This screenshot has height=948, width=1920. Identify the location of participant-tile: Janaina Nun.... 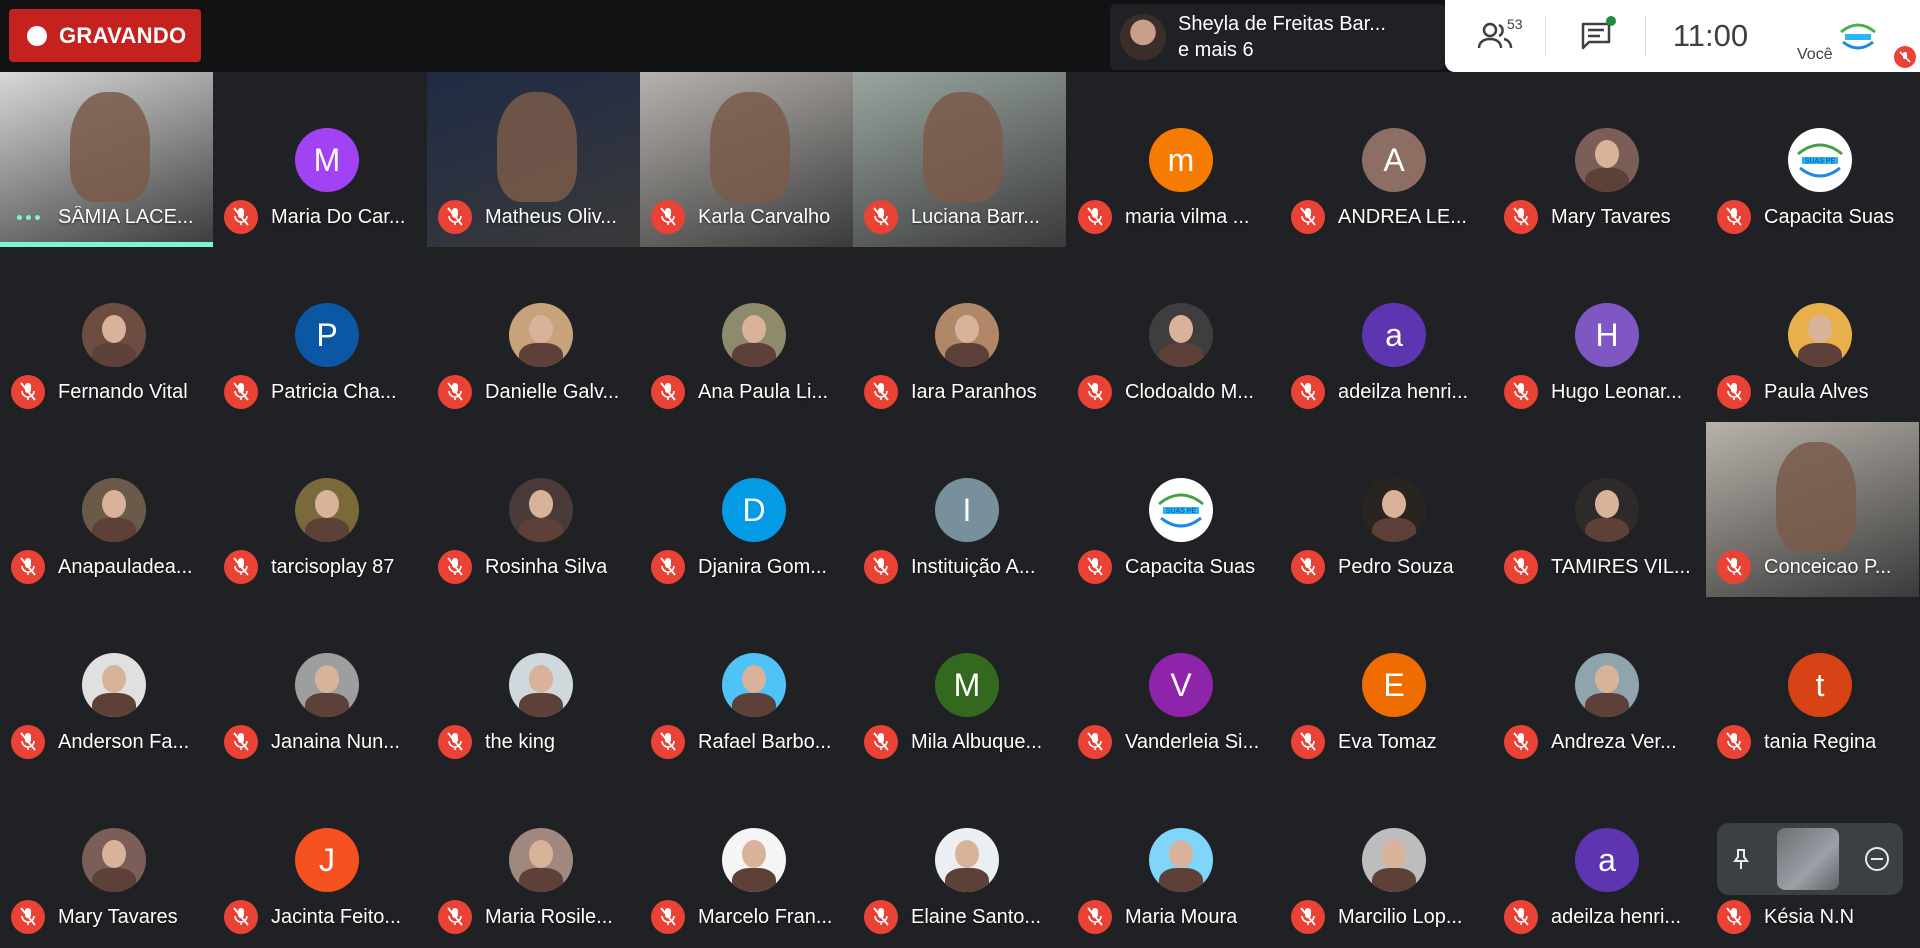
(319, 685).